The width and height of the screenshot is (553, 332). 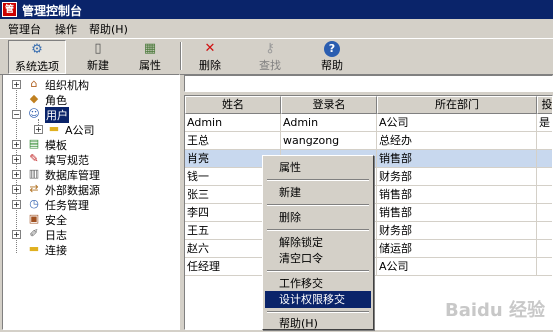 I want to click on help-label: 帮助, so click(x=332, y=65).